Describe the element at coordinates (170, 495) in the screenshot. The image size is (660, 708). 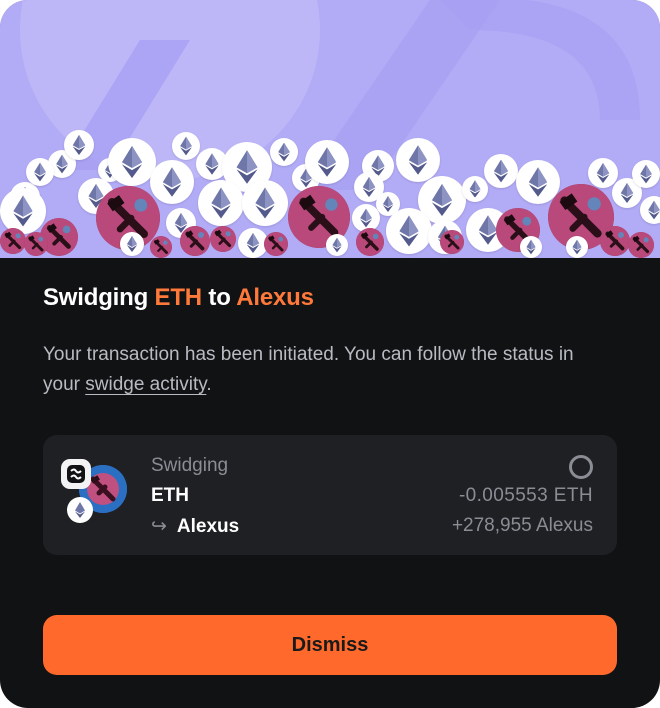
I see `from-token: ETH` at that location.